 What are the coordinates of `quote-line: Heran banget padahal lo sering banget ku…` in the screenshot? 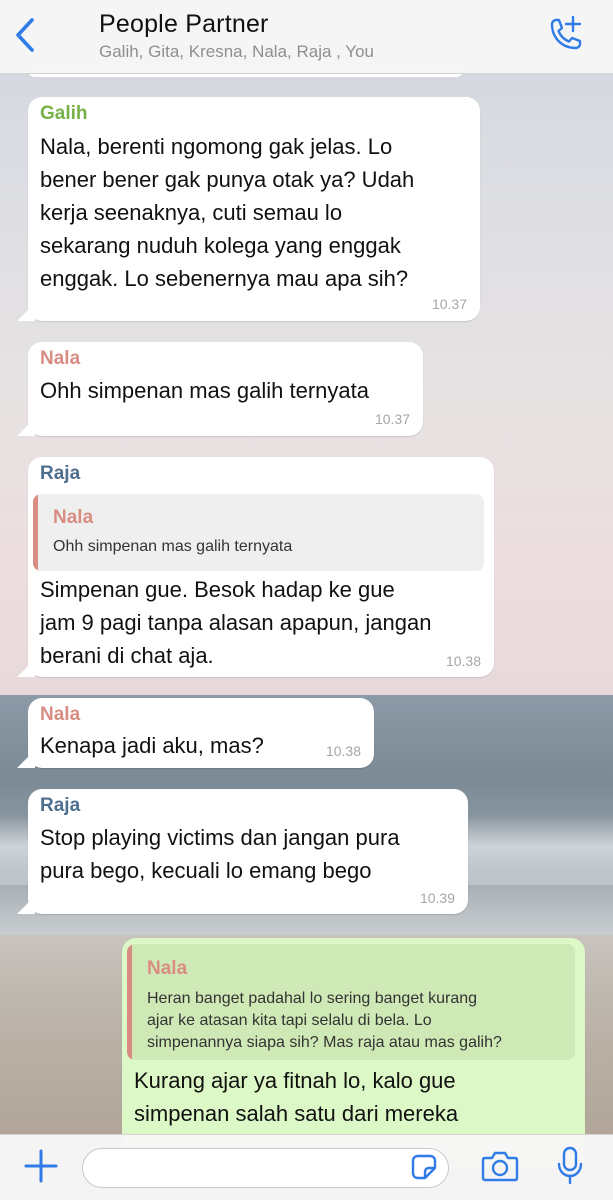 It's located at (312, 998).